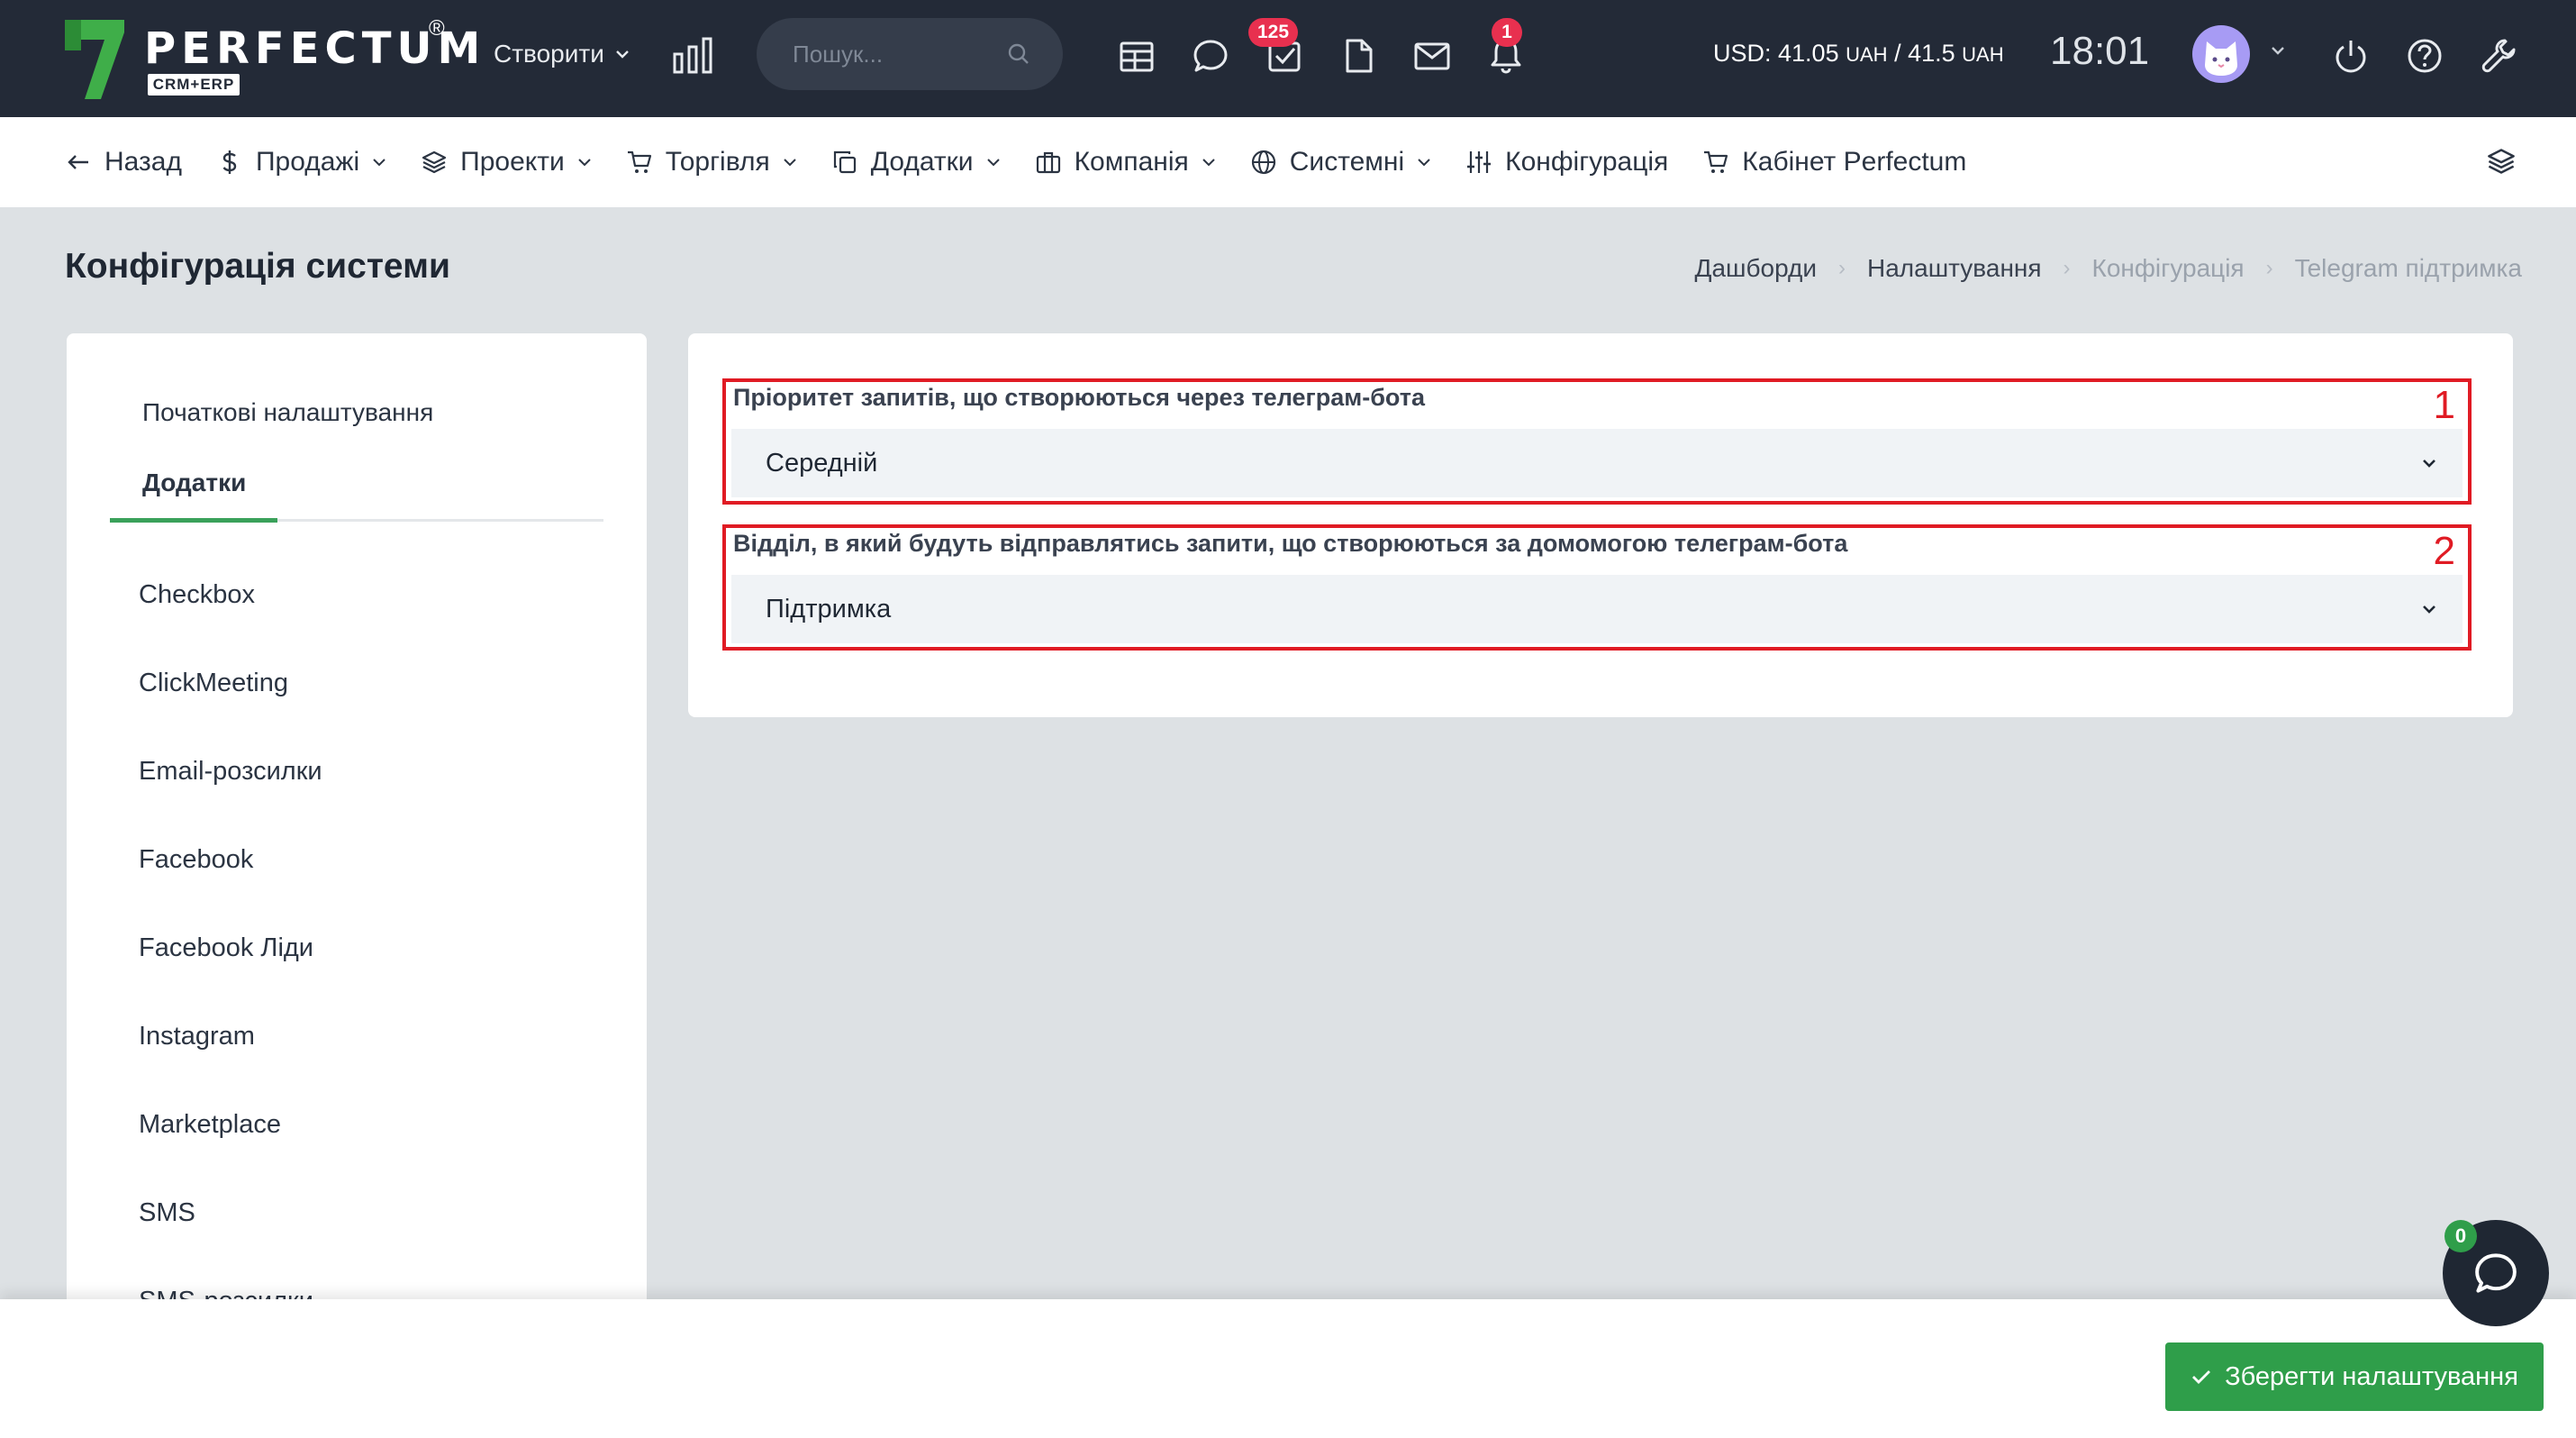 This screenshot has width=2576, height=1438. What do you see at coordinates (2201, 1377) in the screenshot?
I see `check-icon` at bounding box center [2201, 1377].